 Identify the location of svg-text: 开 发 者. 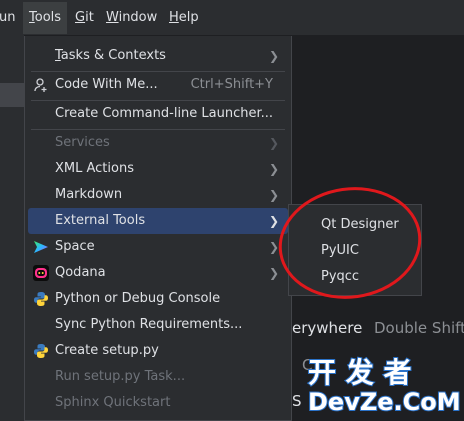
(360, 372).